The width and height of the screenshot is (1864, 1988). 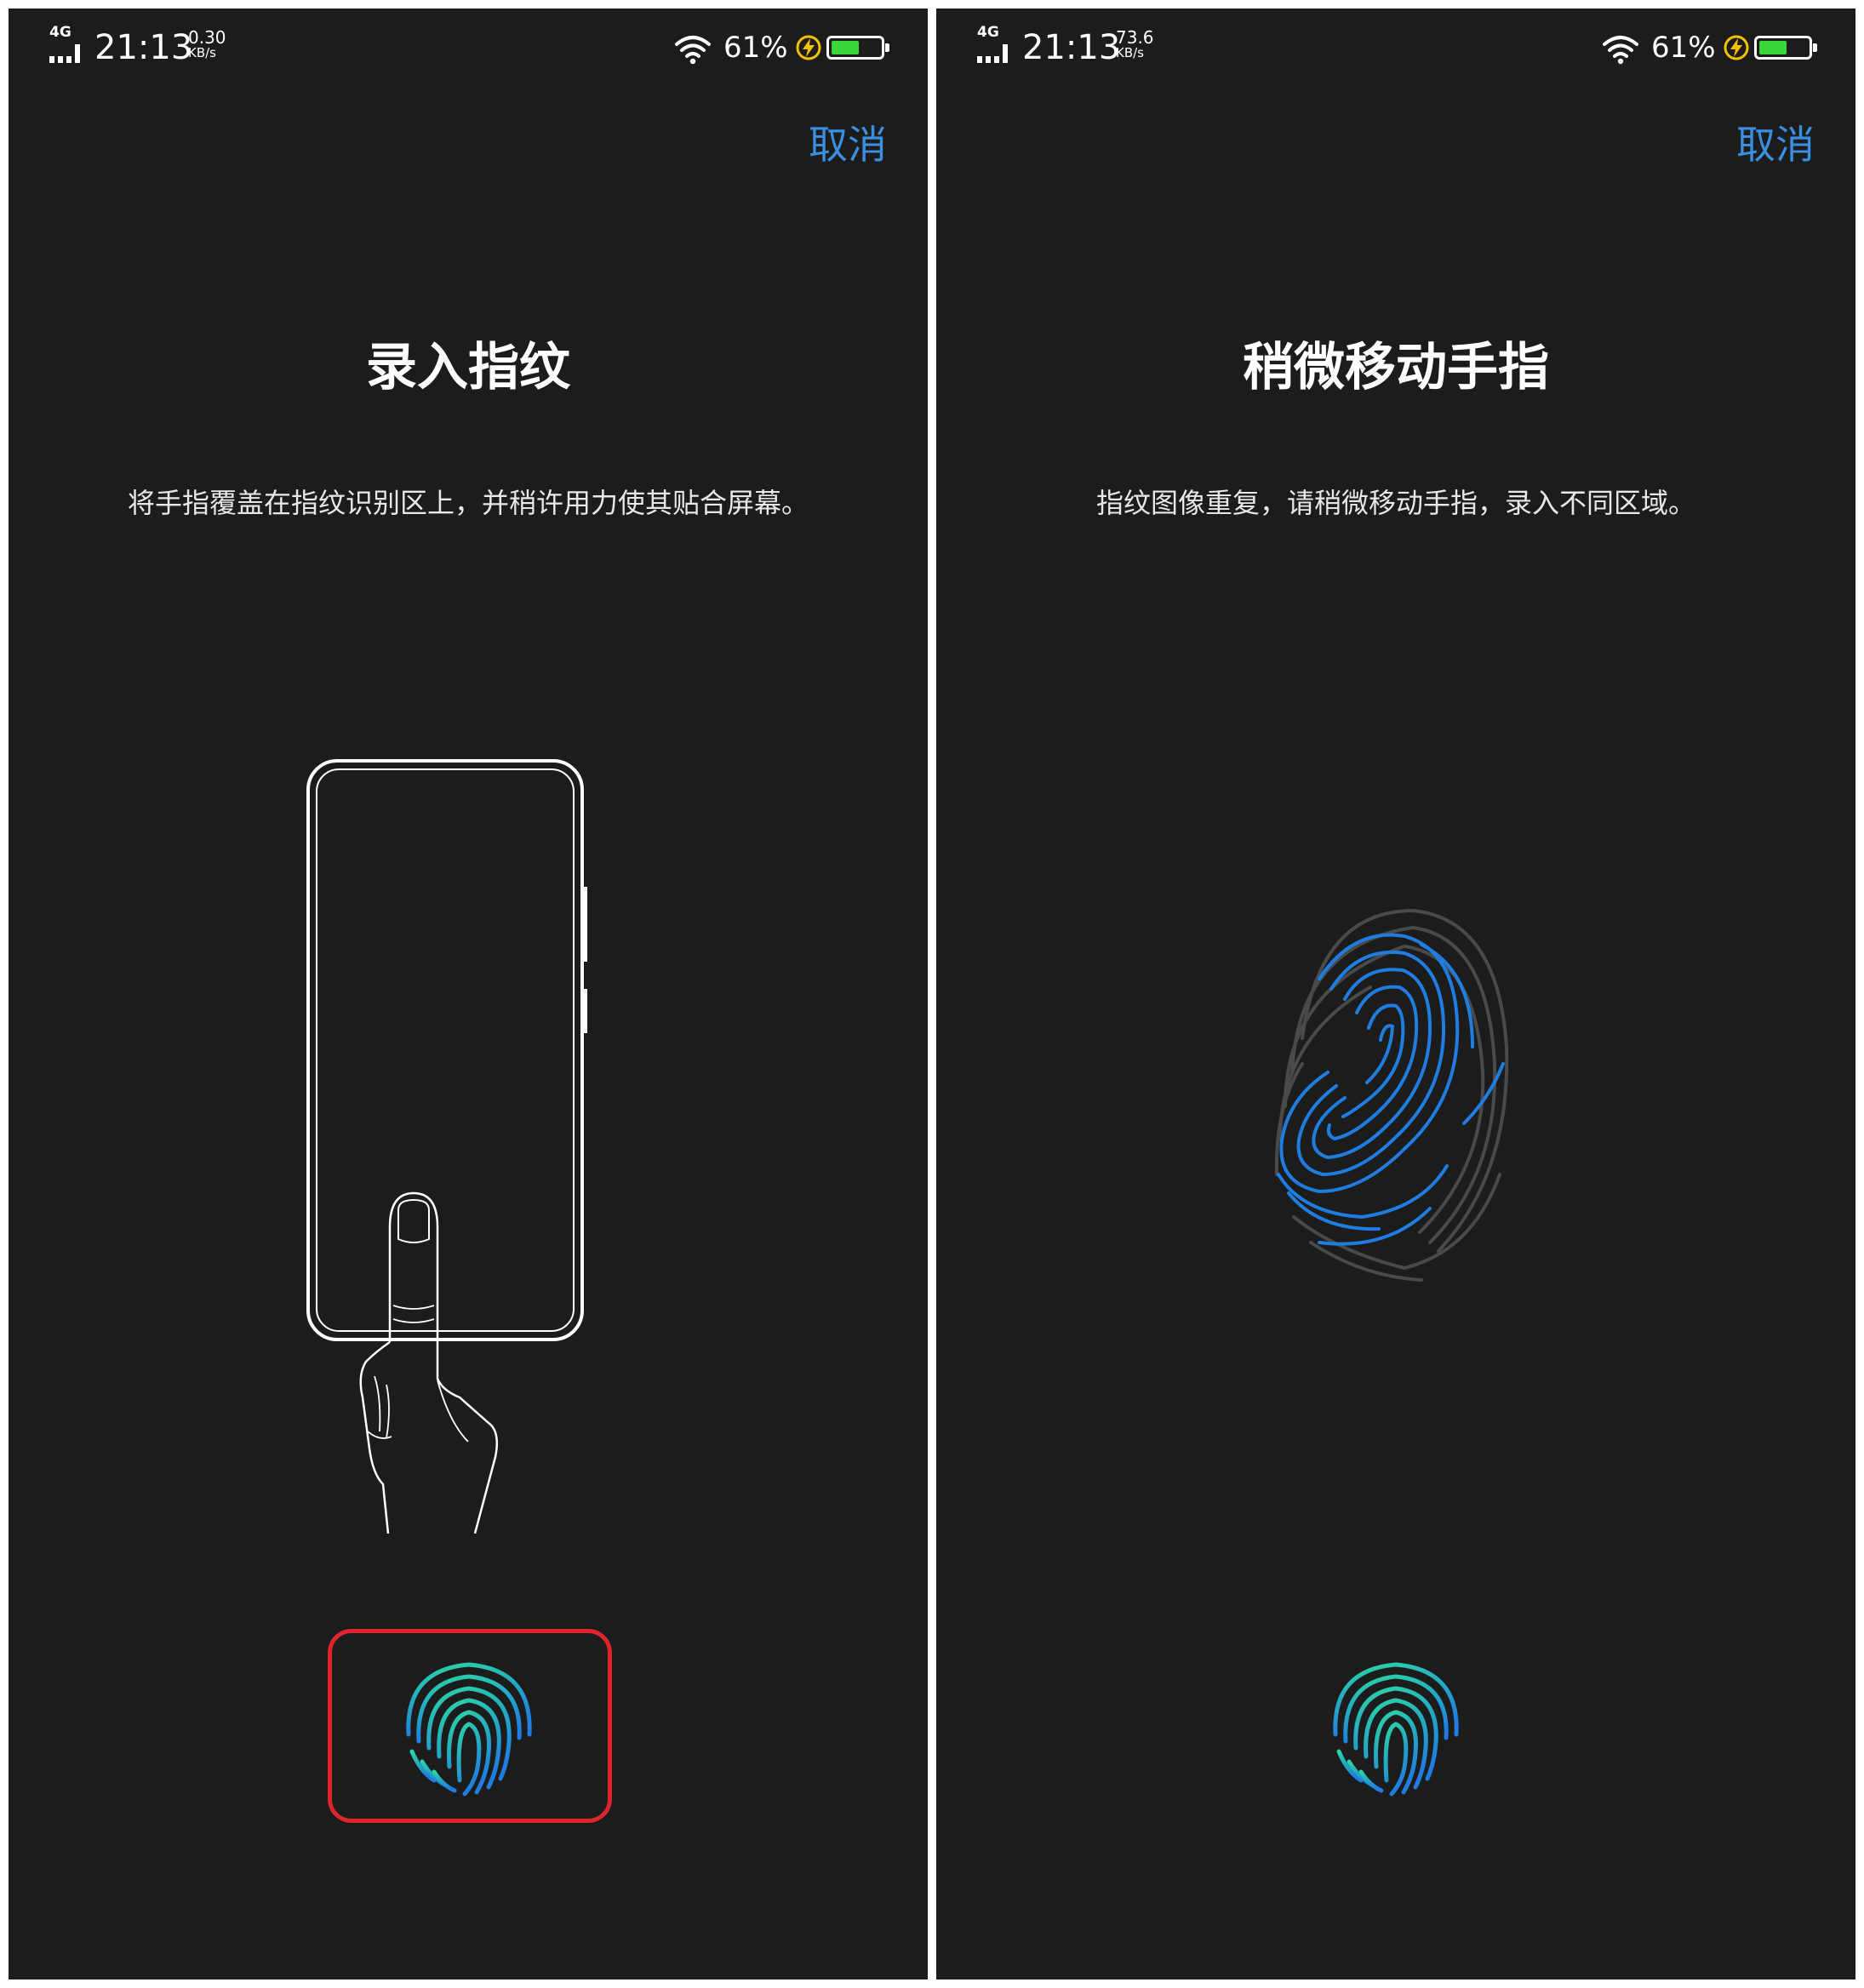 What do you see at coordinates (1391, 1095) in the screenshot?
I see `fingerprint-progress-icon` at bounding box center [1391, 1095].